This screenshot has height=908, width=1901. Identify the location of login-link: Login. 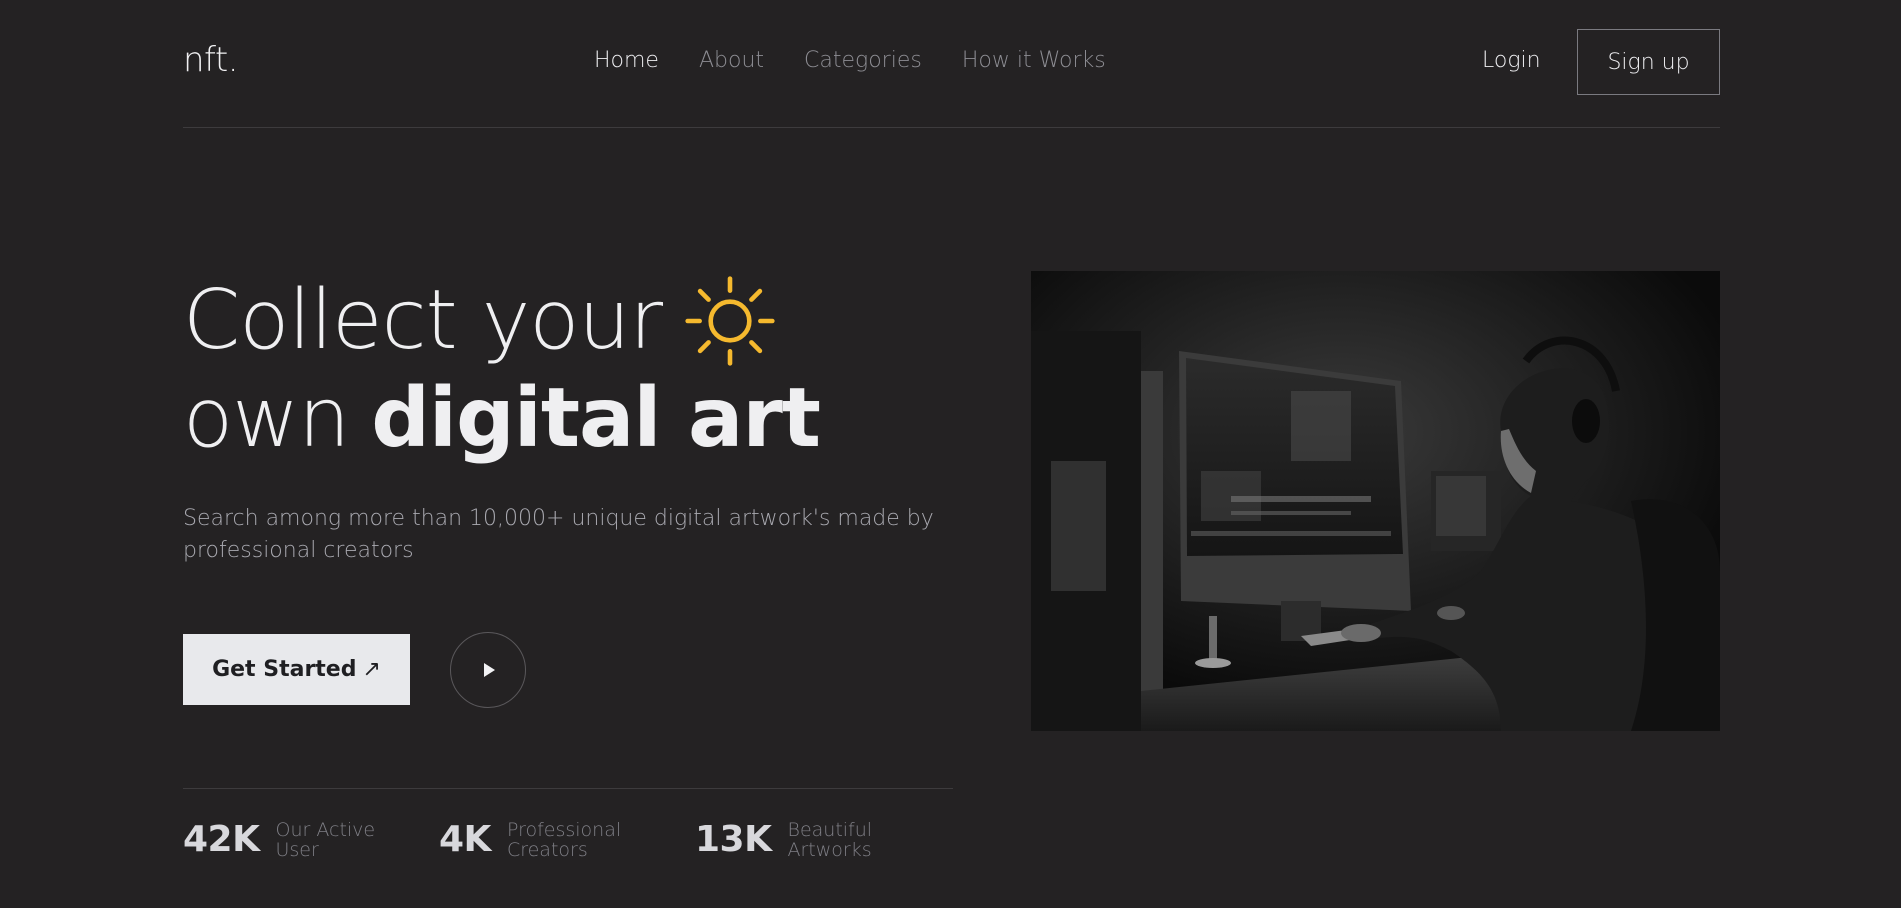
(1511, 60).